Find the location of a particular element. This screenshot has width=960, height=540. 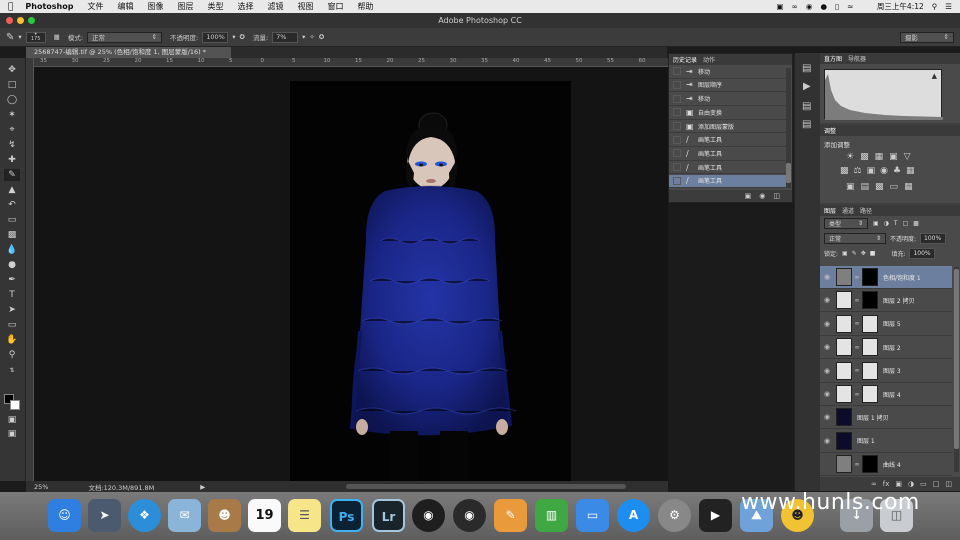

layer-name: 曲线 4 is located at coordinates (892, 464).